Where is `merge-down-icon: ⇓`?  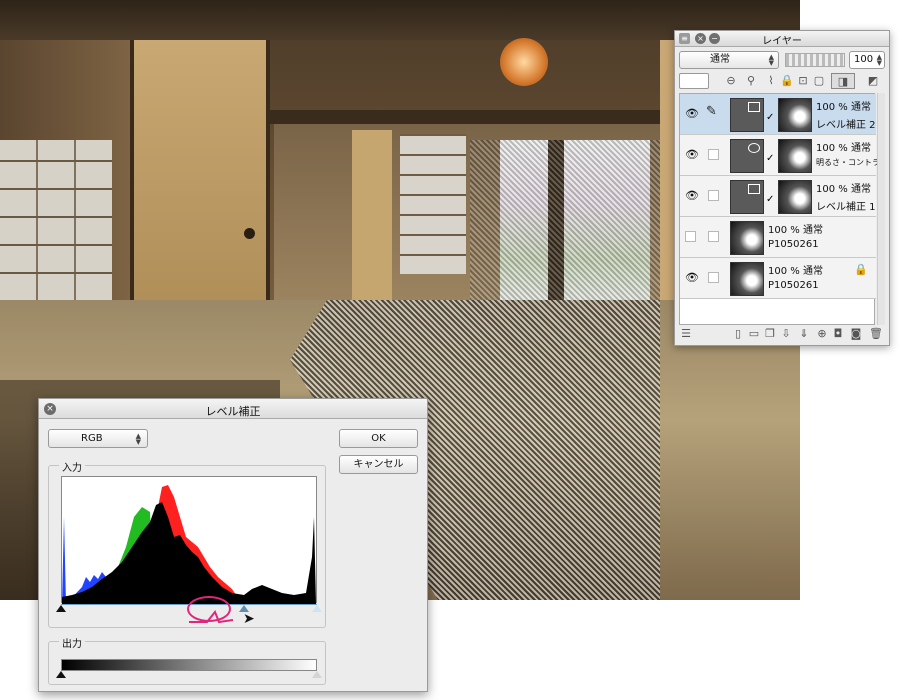
merge-down-icon: ⇓ is located at coordinates (804, 334).